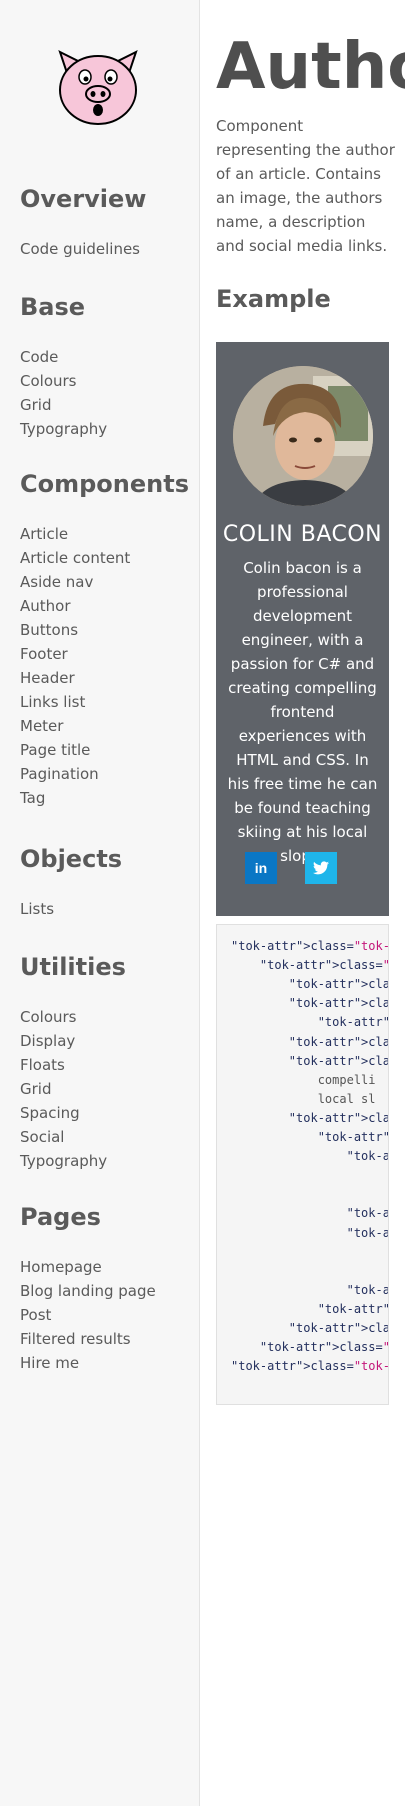  I want to click on nav-section: Overview Code guidelines, so click(83, 223).